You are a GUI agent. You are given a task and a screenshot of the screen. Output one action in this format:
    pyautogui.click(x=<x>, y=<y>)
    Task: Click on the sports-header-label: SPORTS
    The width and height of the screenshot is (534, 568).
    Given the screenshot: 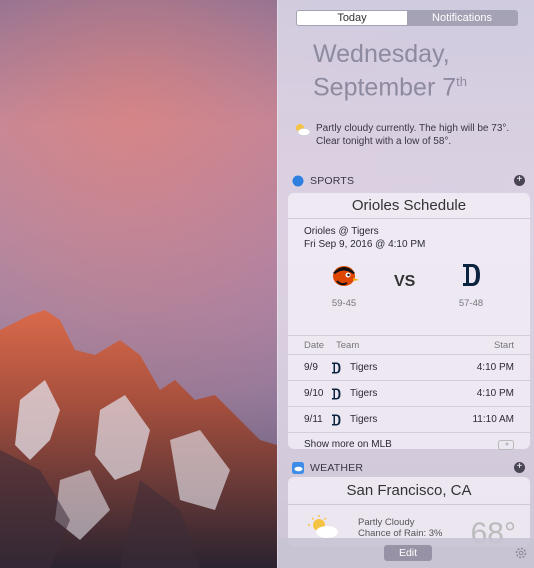 What is the action you would take?
    pyautogui.click(x=332, y=181)
    